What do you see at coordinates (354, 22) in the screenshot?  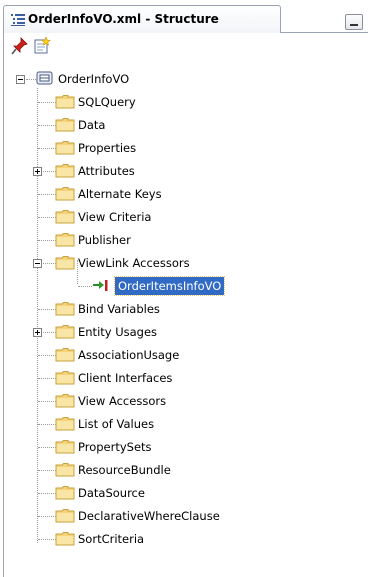 I see `minimize-button` at bounding box center [354, 22].